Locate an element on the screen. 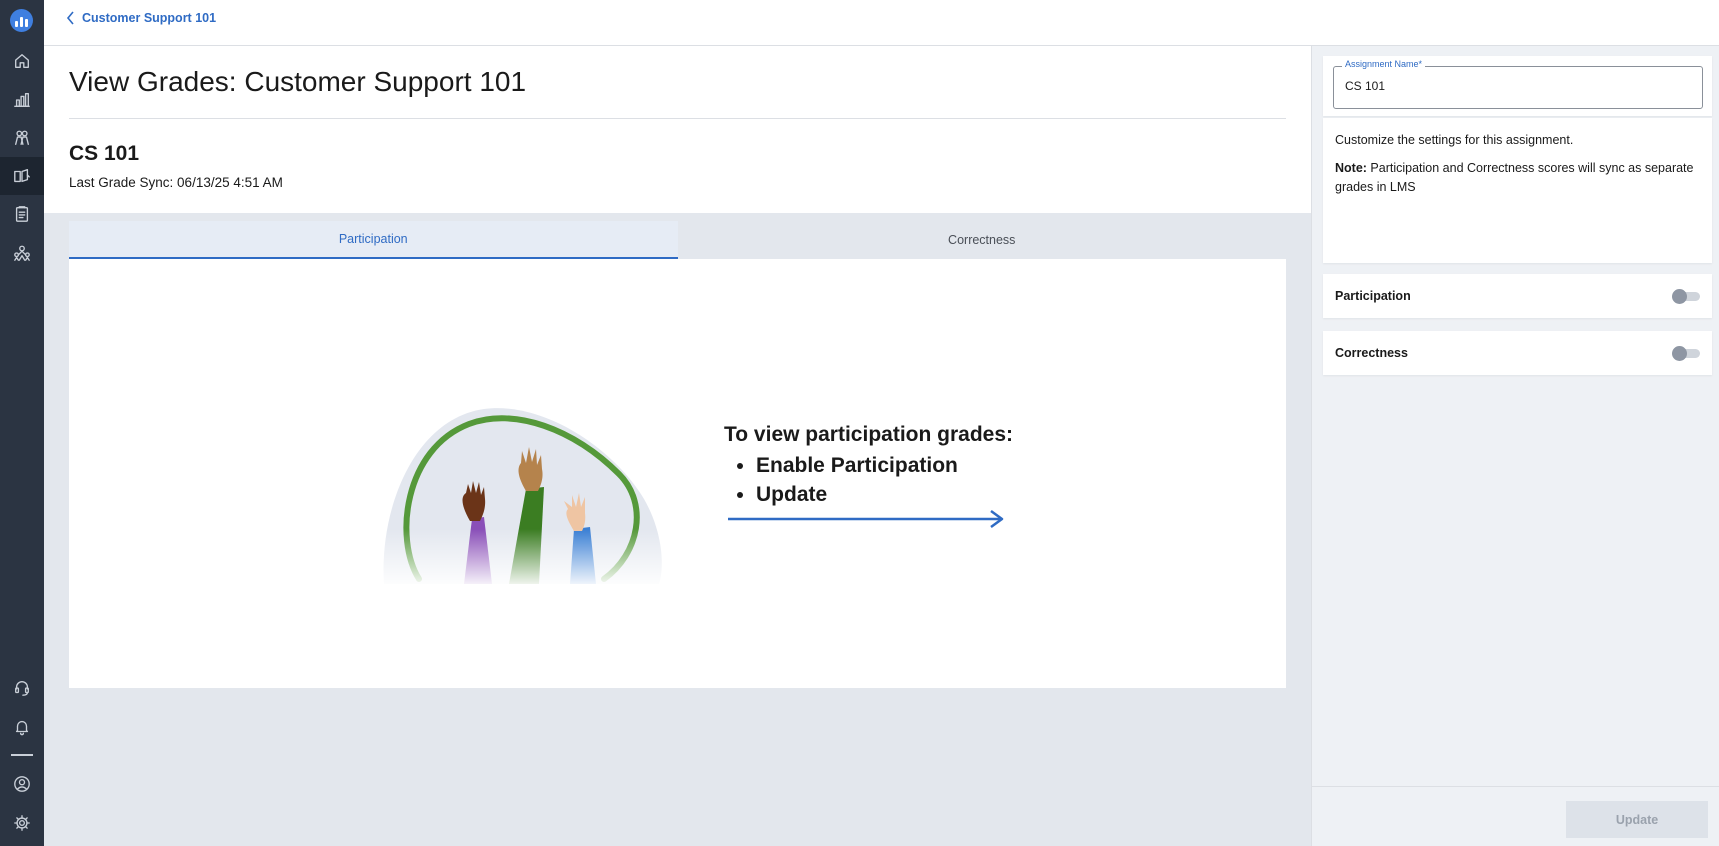 This screenshot has width=1719, height=846. instruction-step: Update is located at coordinates (884, 494).